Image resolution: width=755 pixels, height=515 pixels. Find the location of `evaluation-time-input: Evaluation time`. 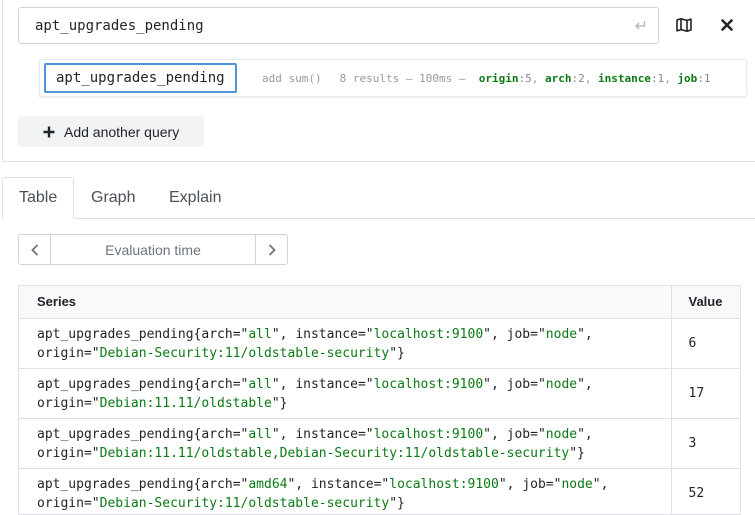

evaluation-time-input: Evaluation time is located at coordinates (153, 249).